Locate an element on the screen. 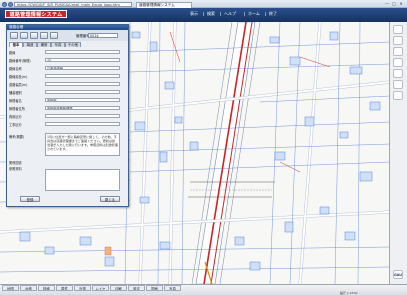 This screenshot has width=407, height=295. row-value: 45 is located at coordinates (82, 59).